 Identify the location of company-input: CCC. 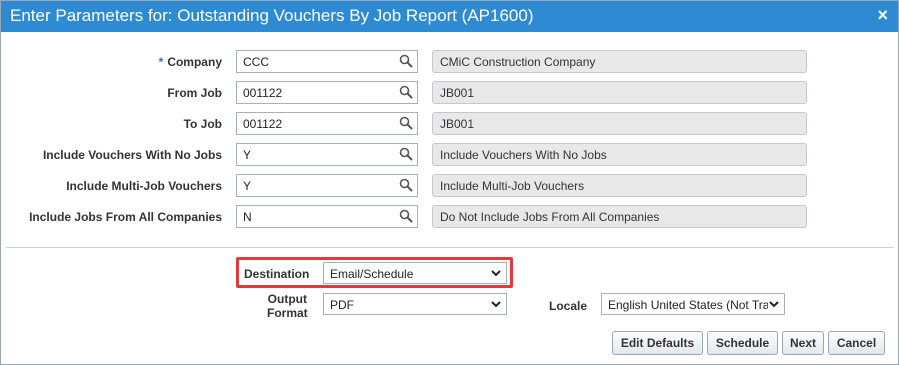
(327, 61).